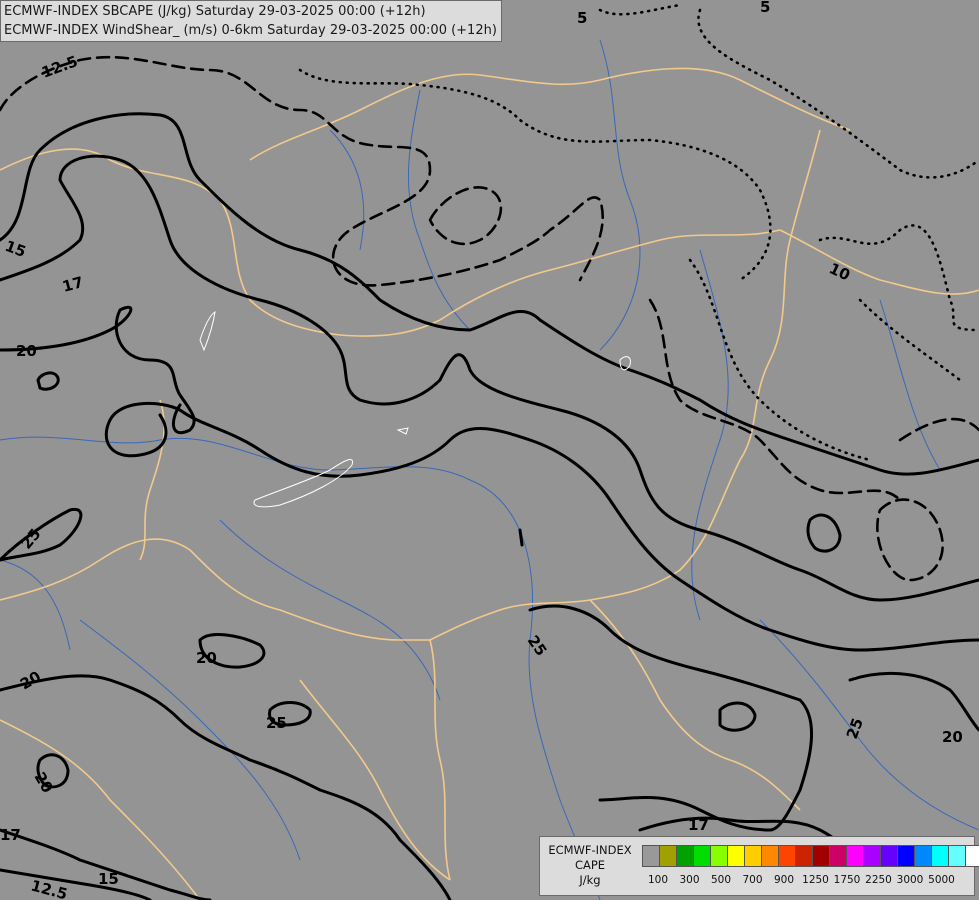  I want to click on legend-tick-label: 700, so click(752, 880).